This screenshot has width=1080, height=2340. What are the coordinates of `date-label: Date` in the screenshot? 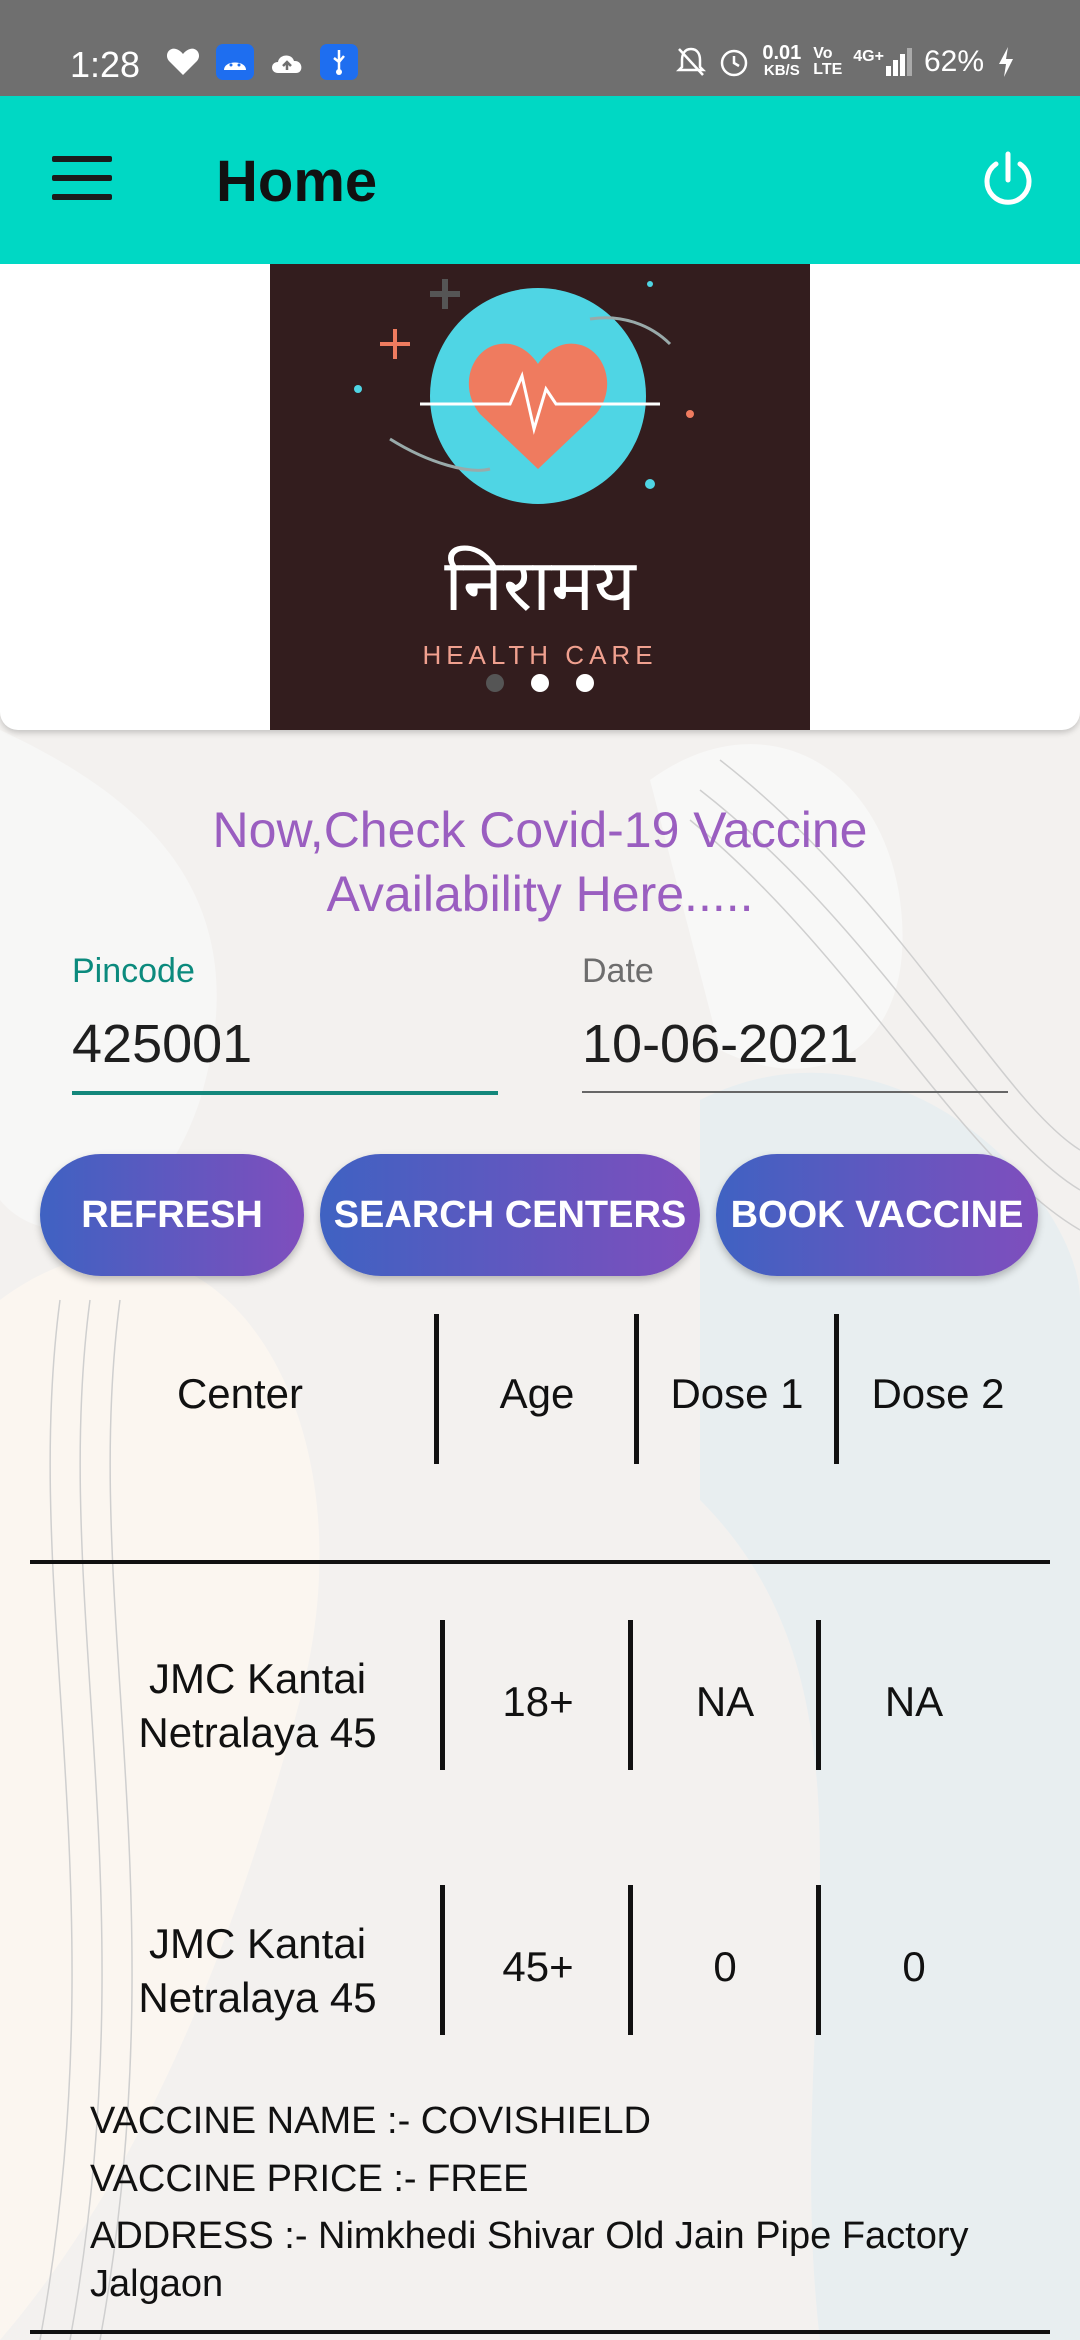 It's located at (618, 971).